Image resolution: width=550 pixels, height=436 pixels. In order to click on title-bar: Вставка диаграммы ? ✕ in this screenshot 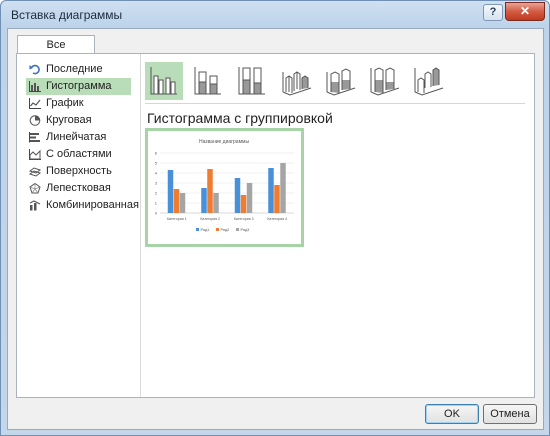, I will do `click(275, 14)`.